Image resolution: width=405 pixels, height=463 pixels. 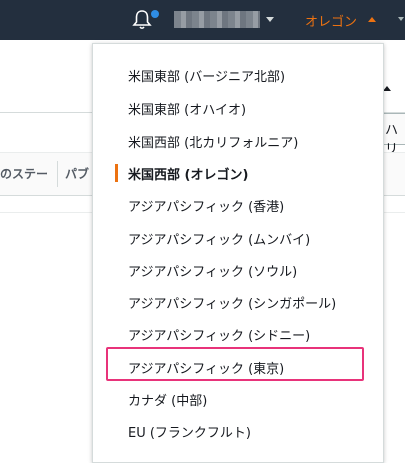 What do you see at coordinates (77, 173) in the screenshot?
I see `table-column-public: パブ` at bounding box center [77, 173].